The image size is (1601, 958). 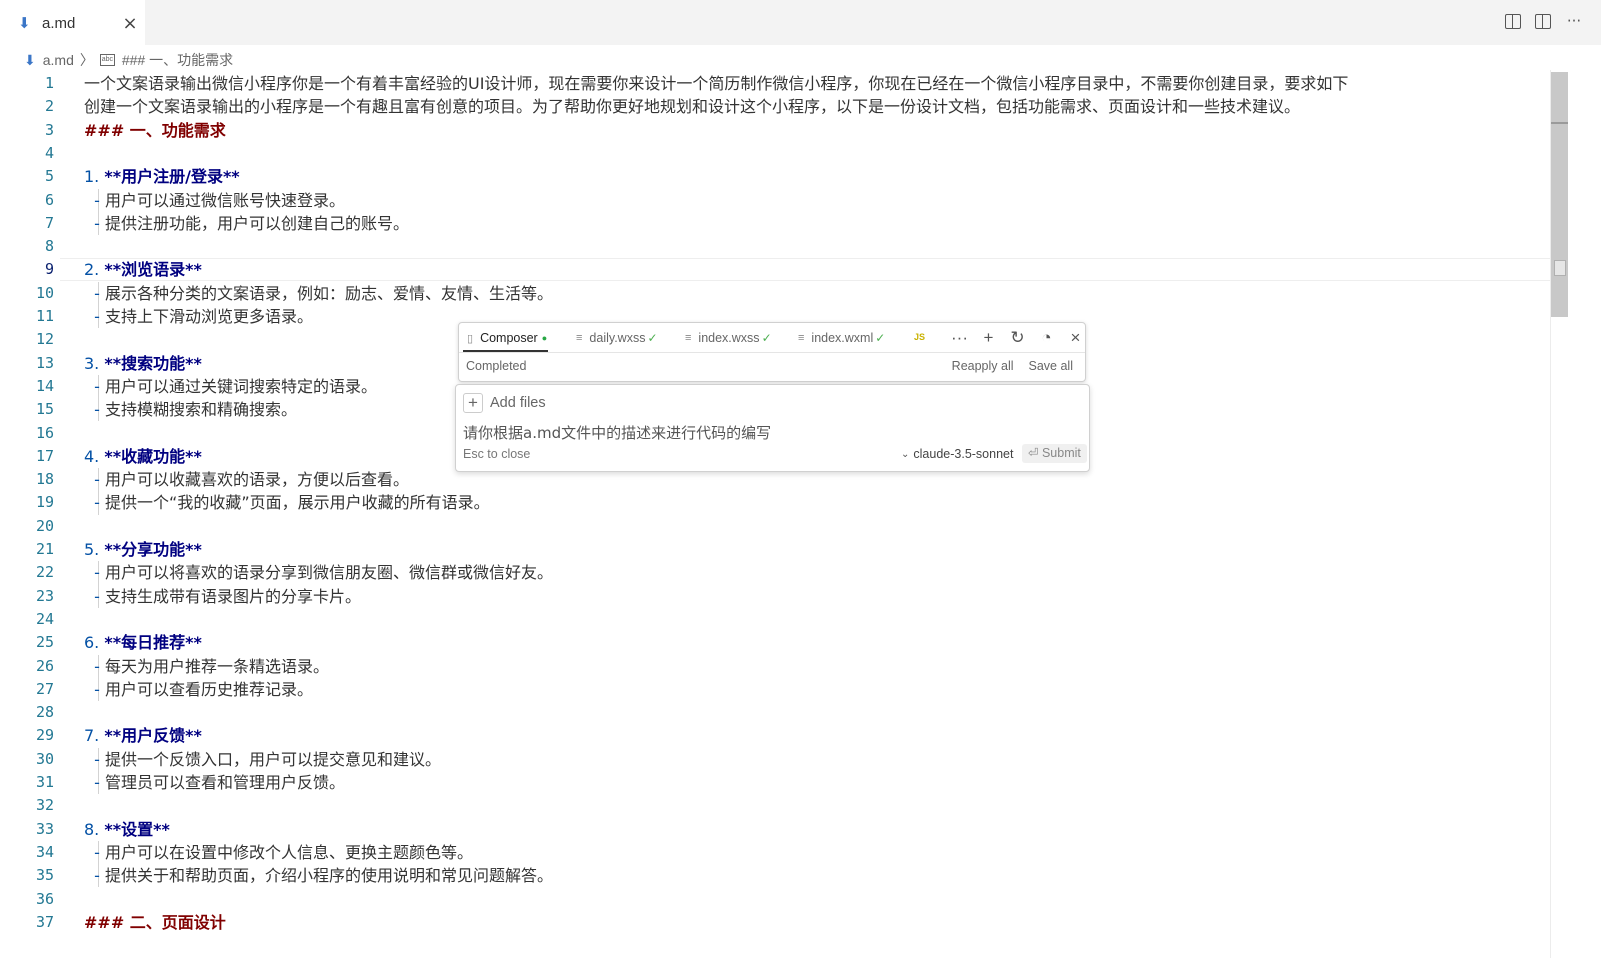 What do you see at coordinates (775, 503) in the screenshot?
I see `editor-line: 19 - 提供一个“我的收藏”页面，展示用户收藏的所有语录。` at bounding box center [775, 503].